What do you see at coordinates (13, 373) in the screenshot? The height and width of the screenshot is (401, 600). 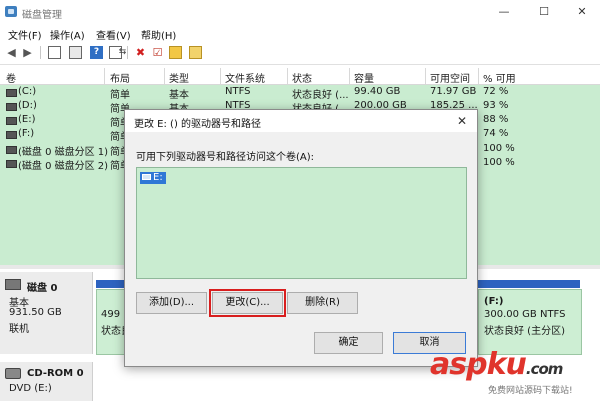 I see `cdrom-icon` at bounding box center [13, 373].